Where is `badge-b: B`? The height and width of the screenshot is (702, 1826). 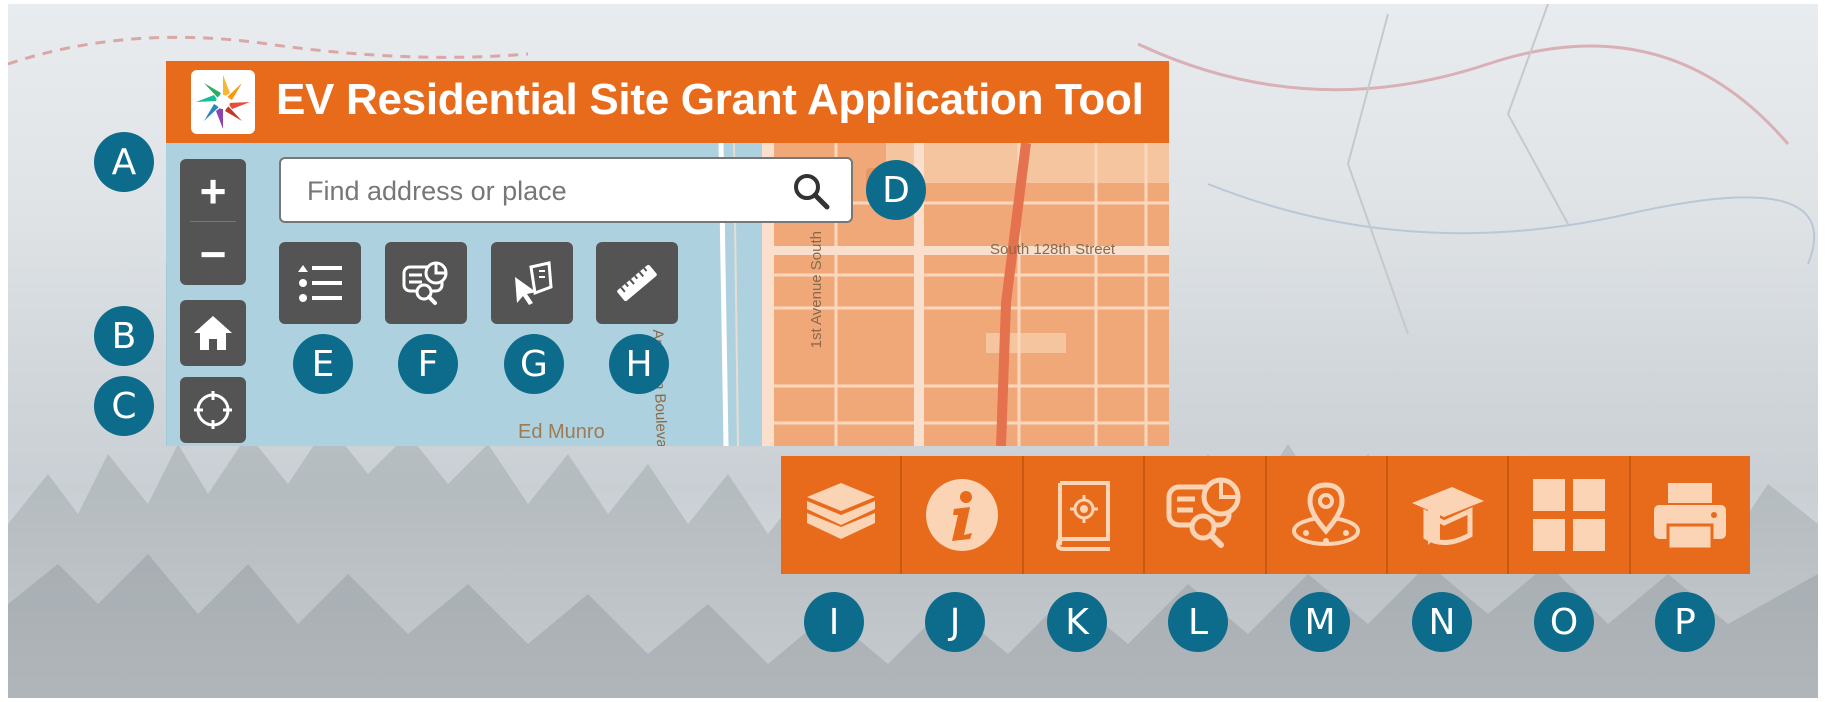
badge-b: B is located at coordinates (124, 336).